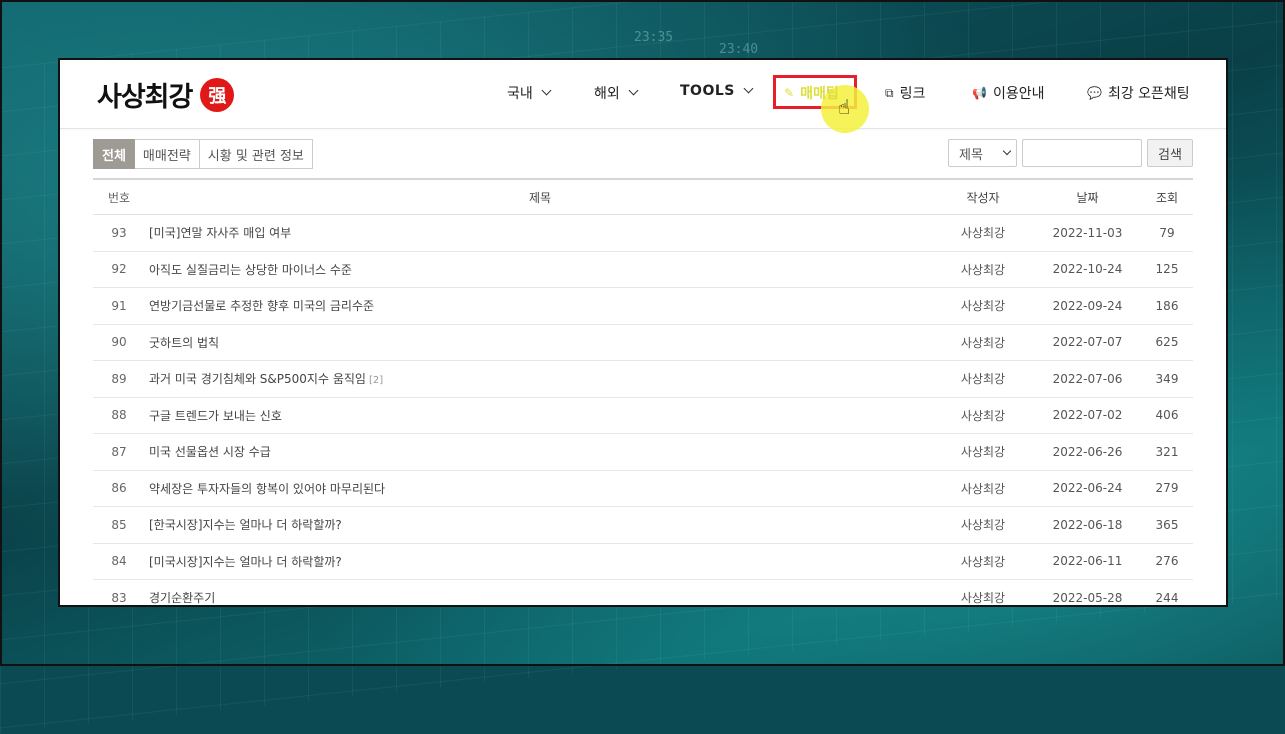 The height and width of the screenshot is (734, 1285). I want to click on post-date: 2022-07-06, so click(1087, 378).